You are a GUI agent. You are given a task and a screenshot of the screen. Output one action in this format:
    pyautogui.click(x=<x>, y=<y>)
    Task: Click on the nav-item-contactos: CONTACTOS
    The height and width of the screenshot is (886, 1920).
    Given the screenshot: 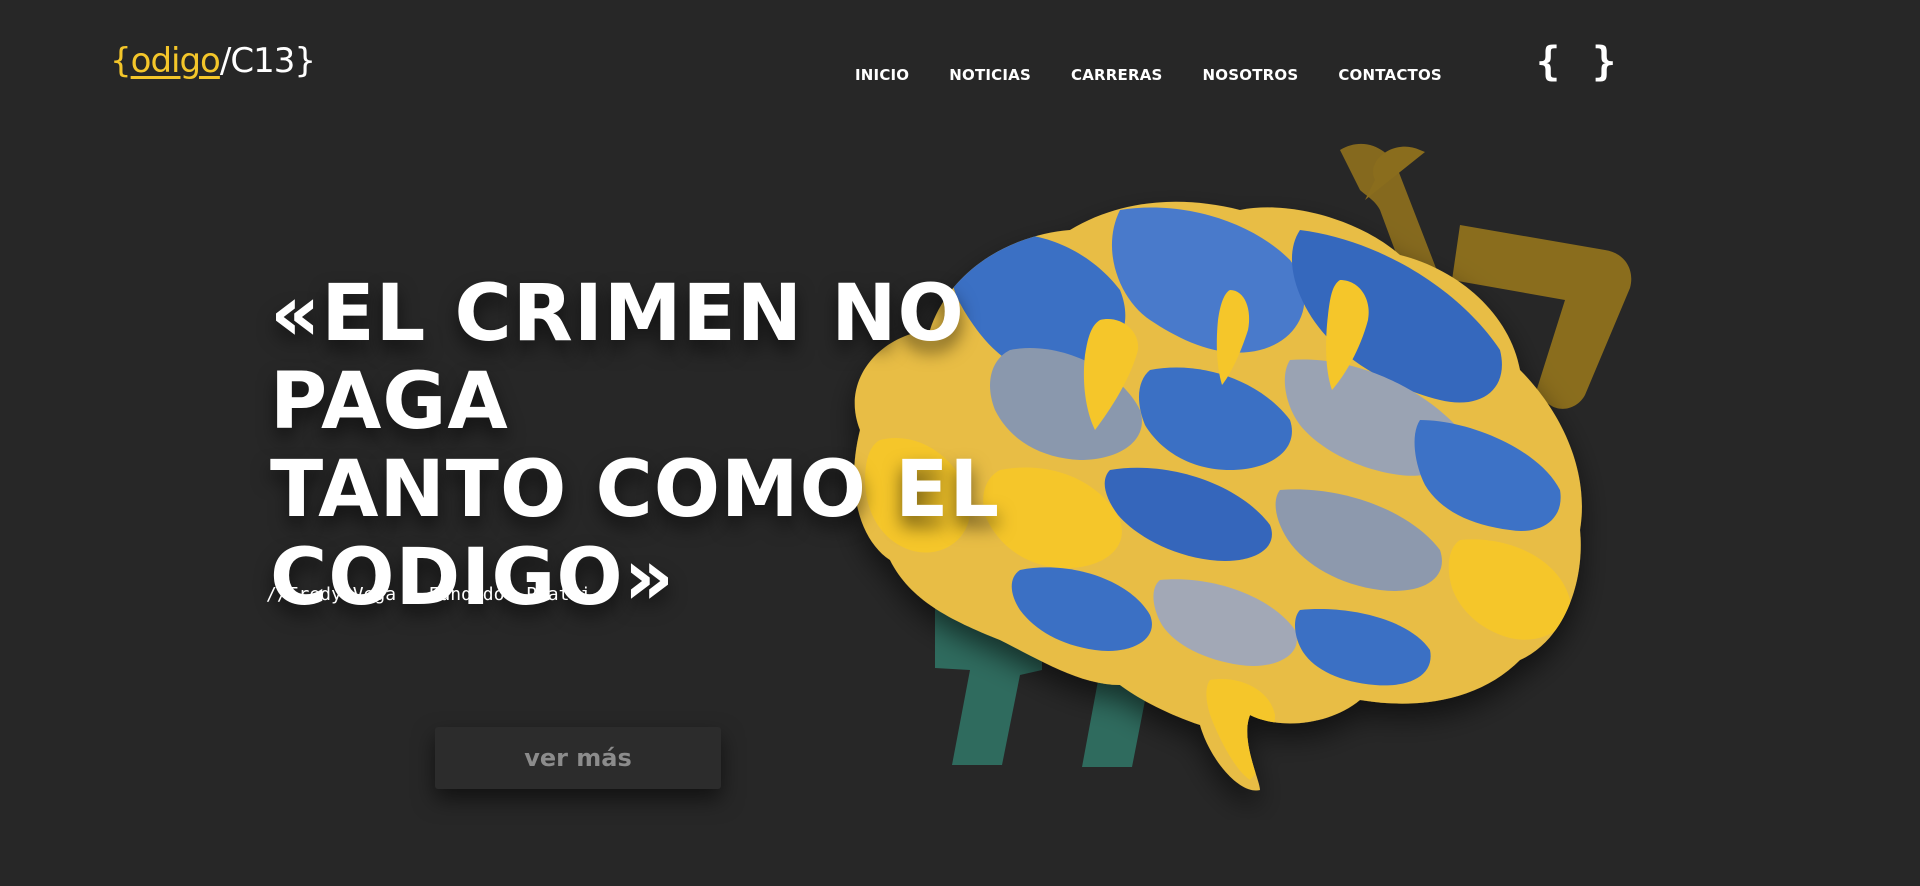 What is the action you would take?
    pyautogui.click(x=1390, y=75)
    